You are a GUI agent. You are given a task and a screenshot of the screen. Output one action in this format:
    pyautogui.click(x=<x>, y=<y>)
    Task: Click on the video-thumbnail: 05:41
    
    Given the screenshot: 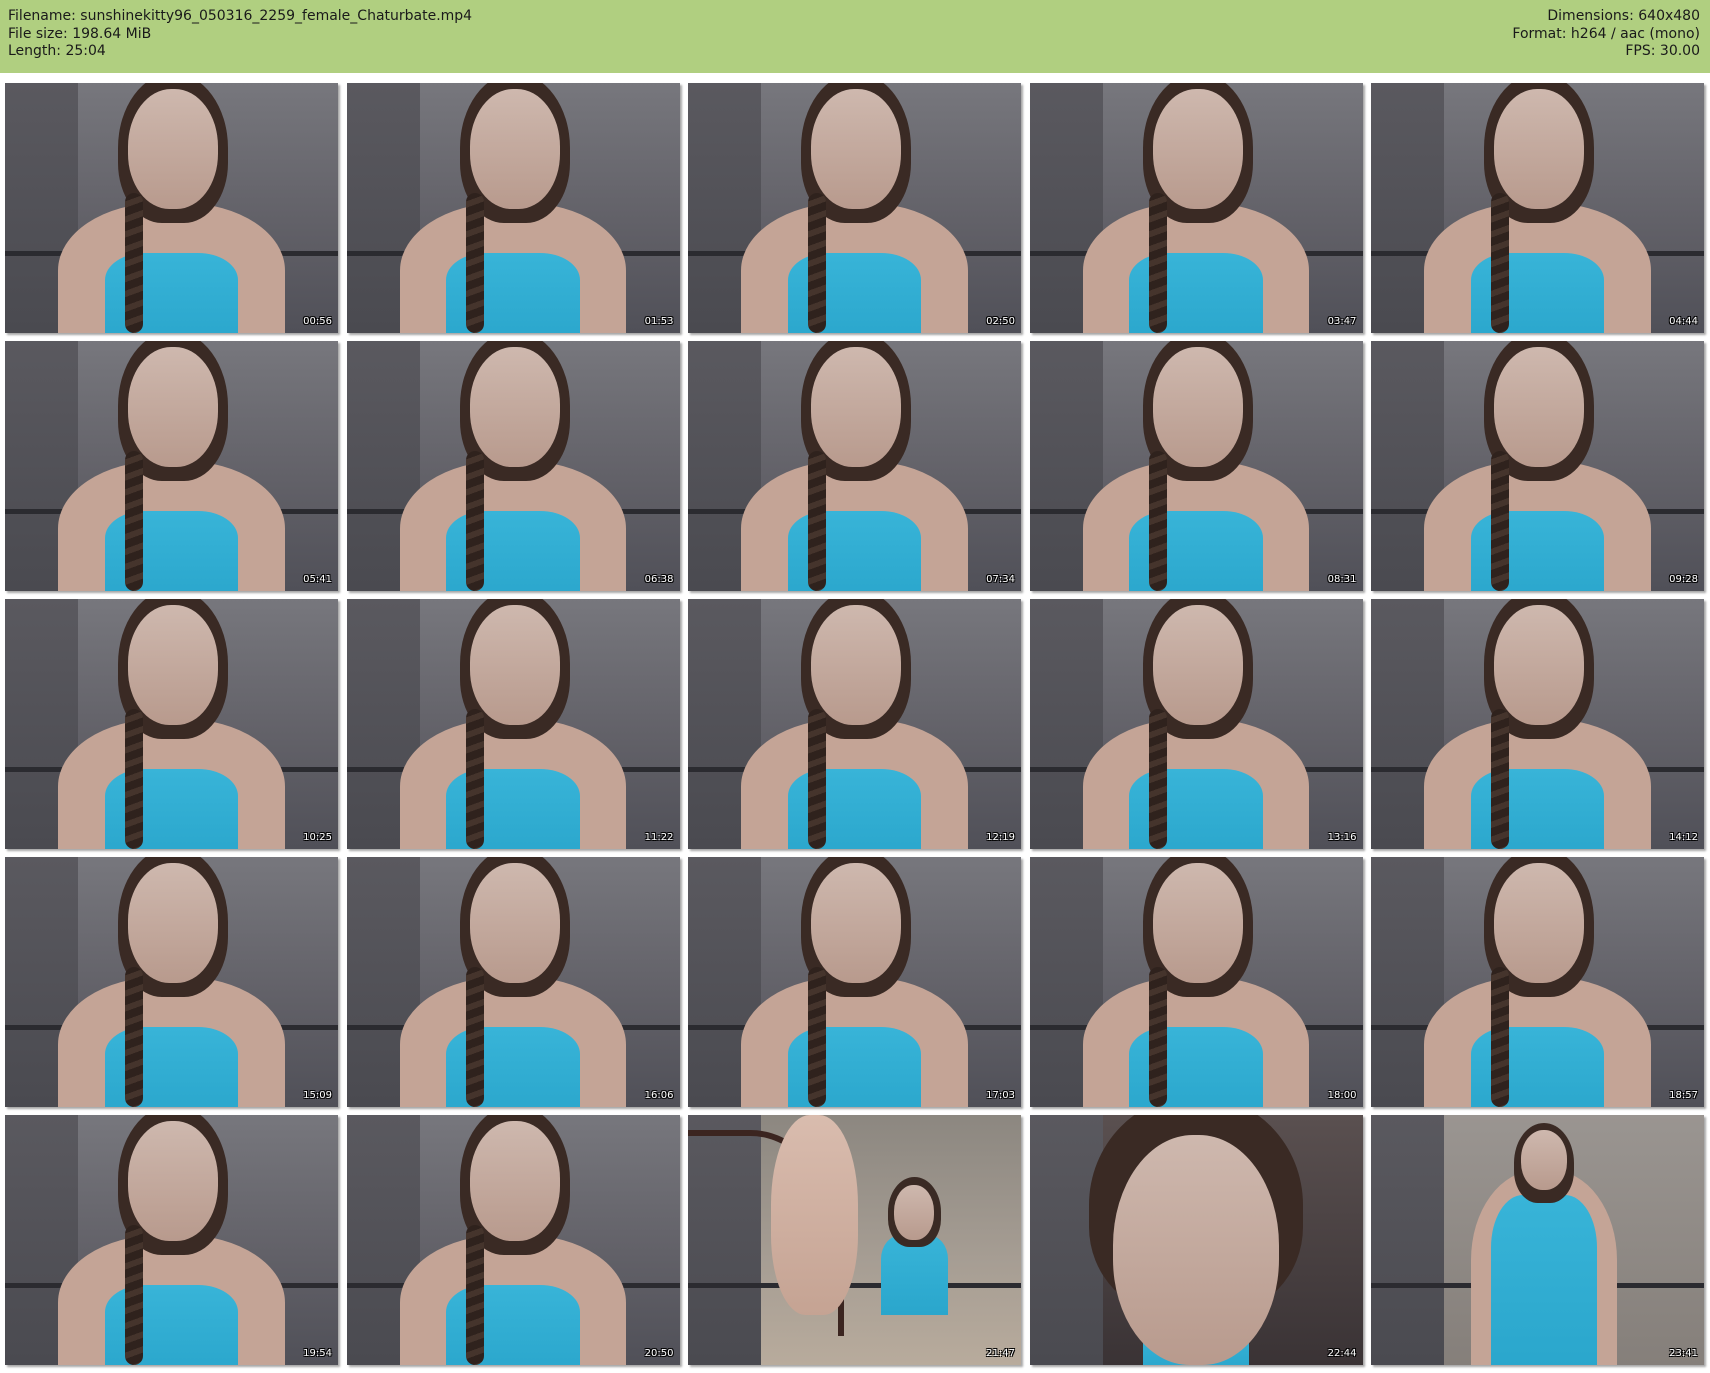 What is the action you would take?
    pyautogui.click(x=171, y=466)
    